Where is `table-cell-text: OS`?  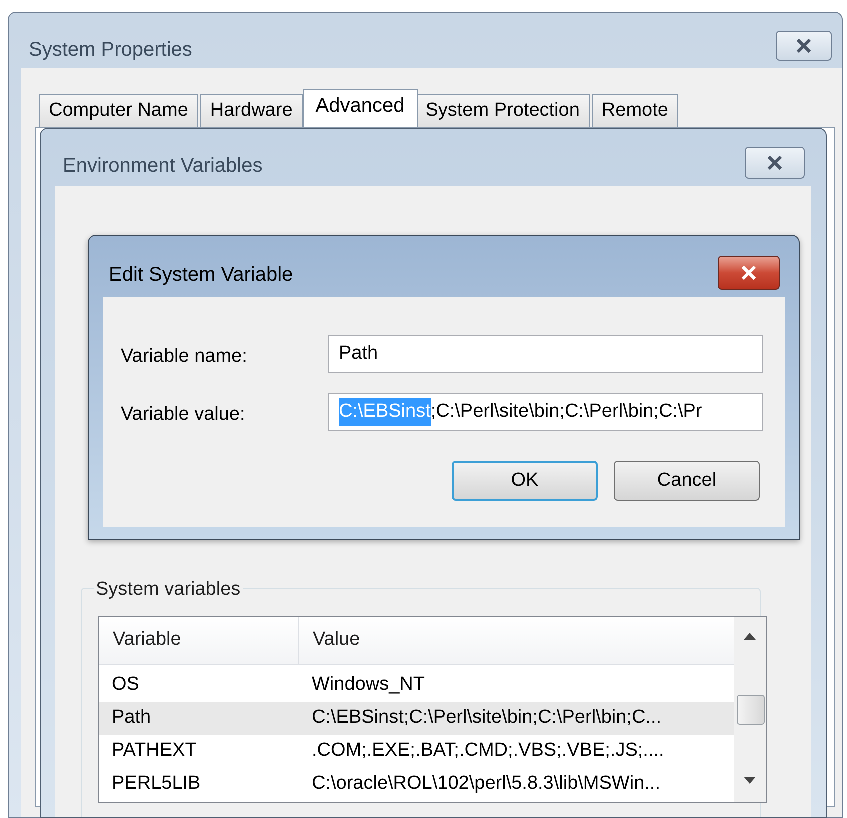 table-cell-text: OS is located at coordinates (125, 685).